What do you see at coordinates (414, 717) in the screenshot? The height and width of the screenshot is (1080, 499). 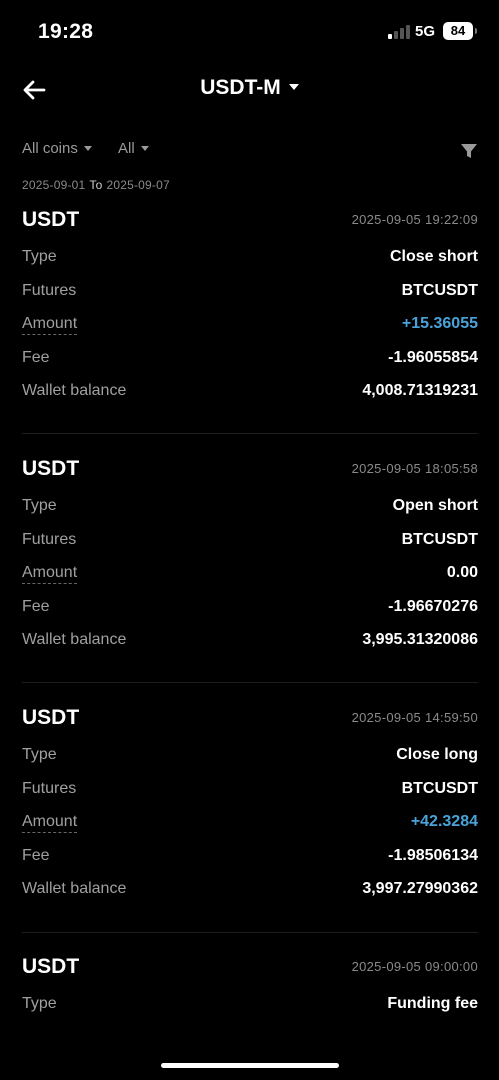 I see `record-time: 2025-09-05 14:59:50` at bounding box center [414, 717].